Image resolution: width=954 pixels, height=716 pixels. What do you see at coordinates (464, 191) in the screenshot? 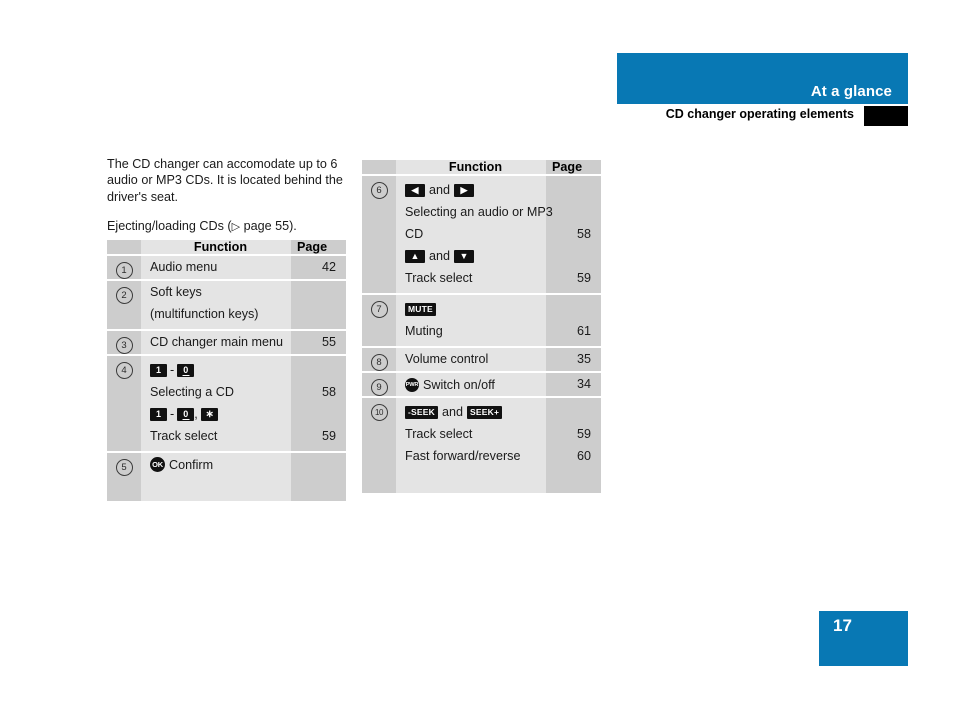
I see `arrow-right-key-icon: ▶` at bounding box center [464, 191].